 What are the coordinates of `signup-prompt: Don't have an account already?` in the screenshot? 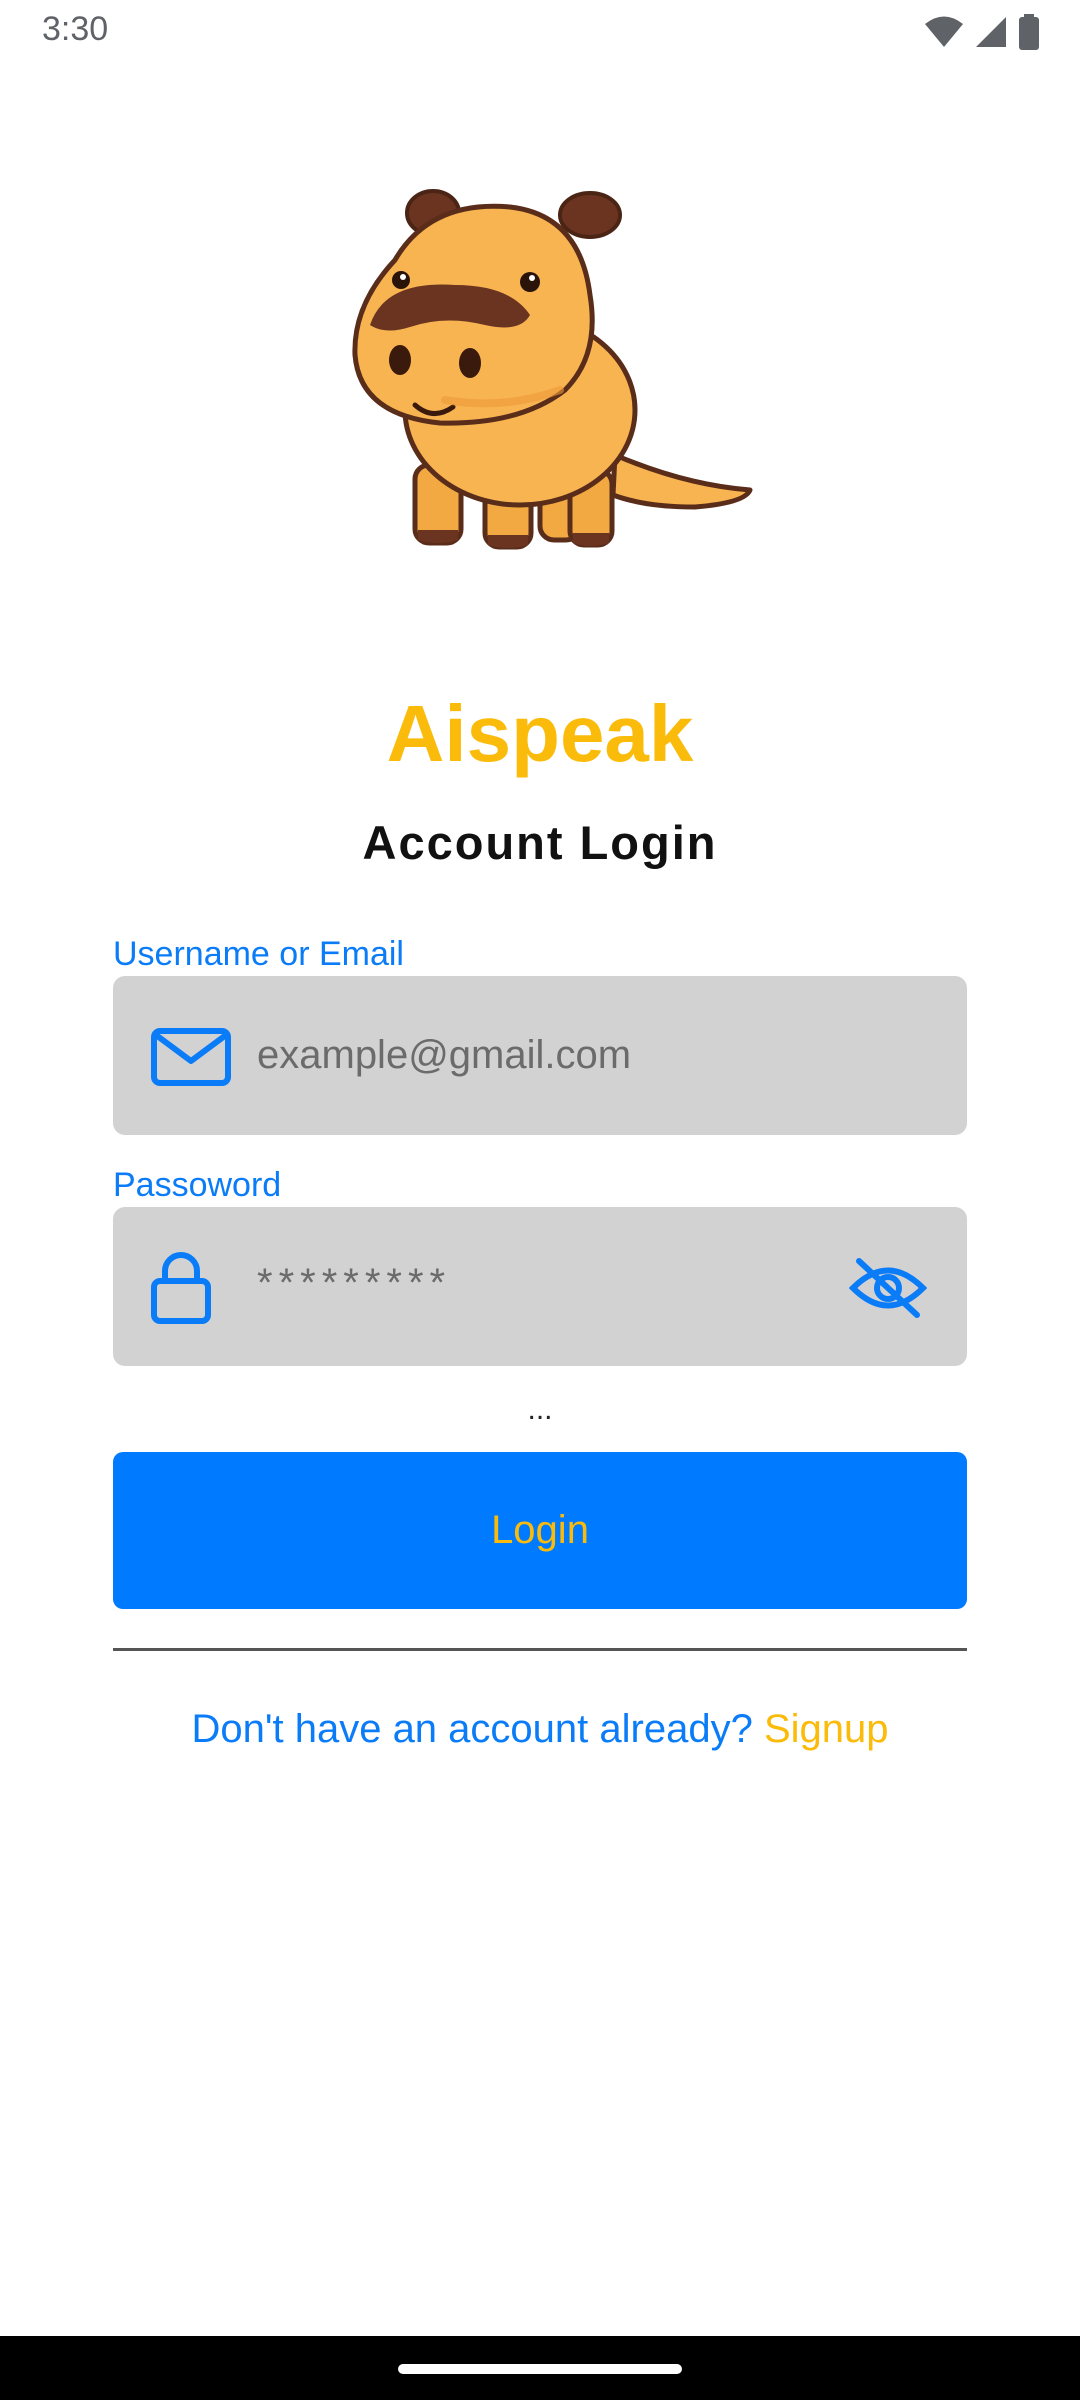 It's located at (472, 1729).